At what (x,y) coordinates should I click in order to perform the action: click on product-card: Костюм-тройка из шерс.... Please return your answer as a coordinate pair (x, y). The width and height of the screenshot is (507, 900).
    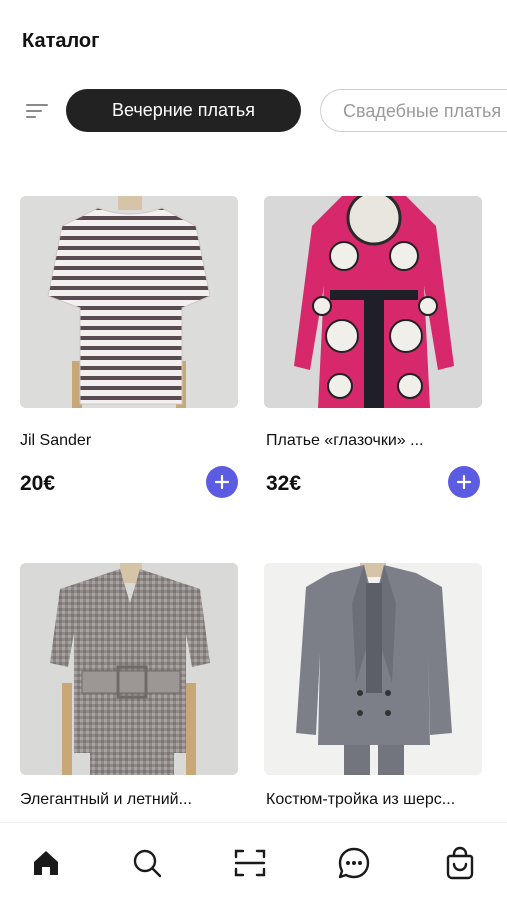
    Looking at the image, I should click on (373, 688).